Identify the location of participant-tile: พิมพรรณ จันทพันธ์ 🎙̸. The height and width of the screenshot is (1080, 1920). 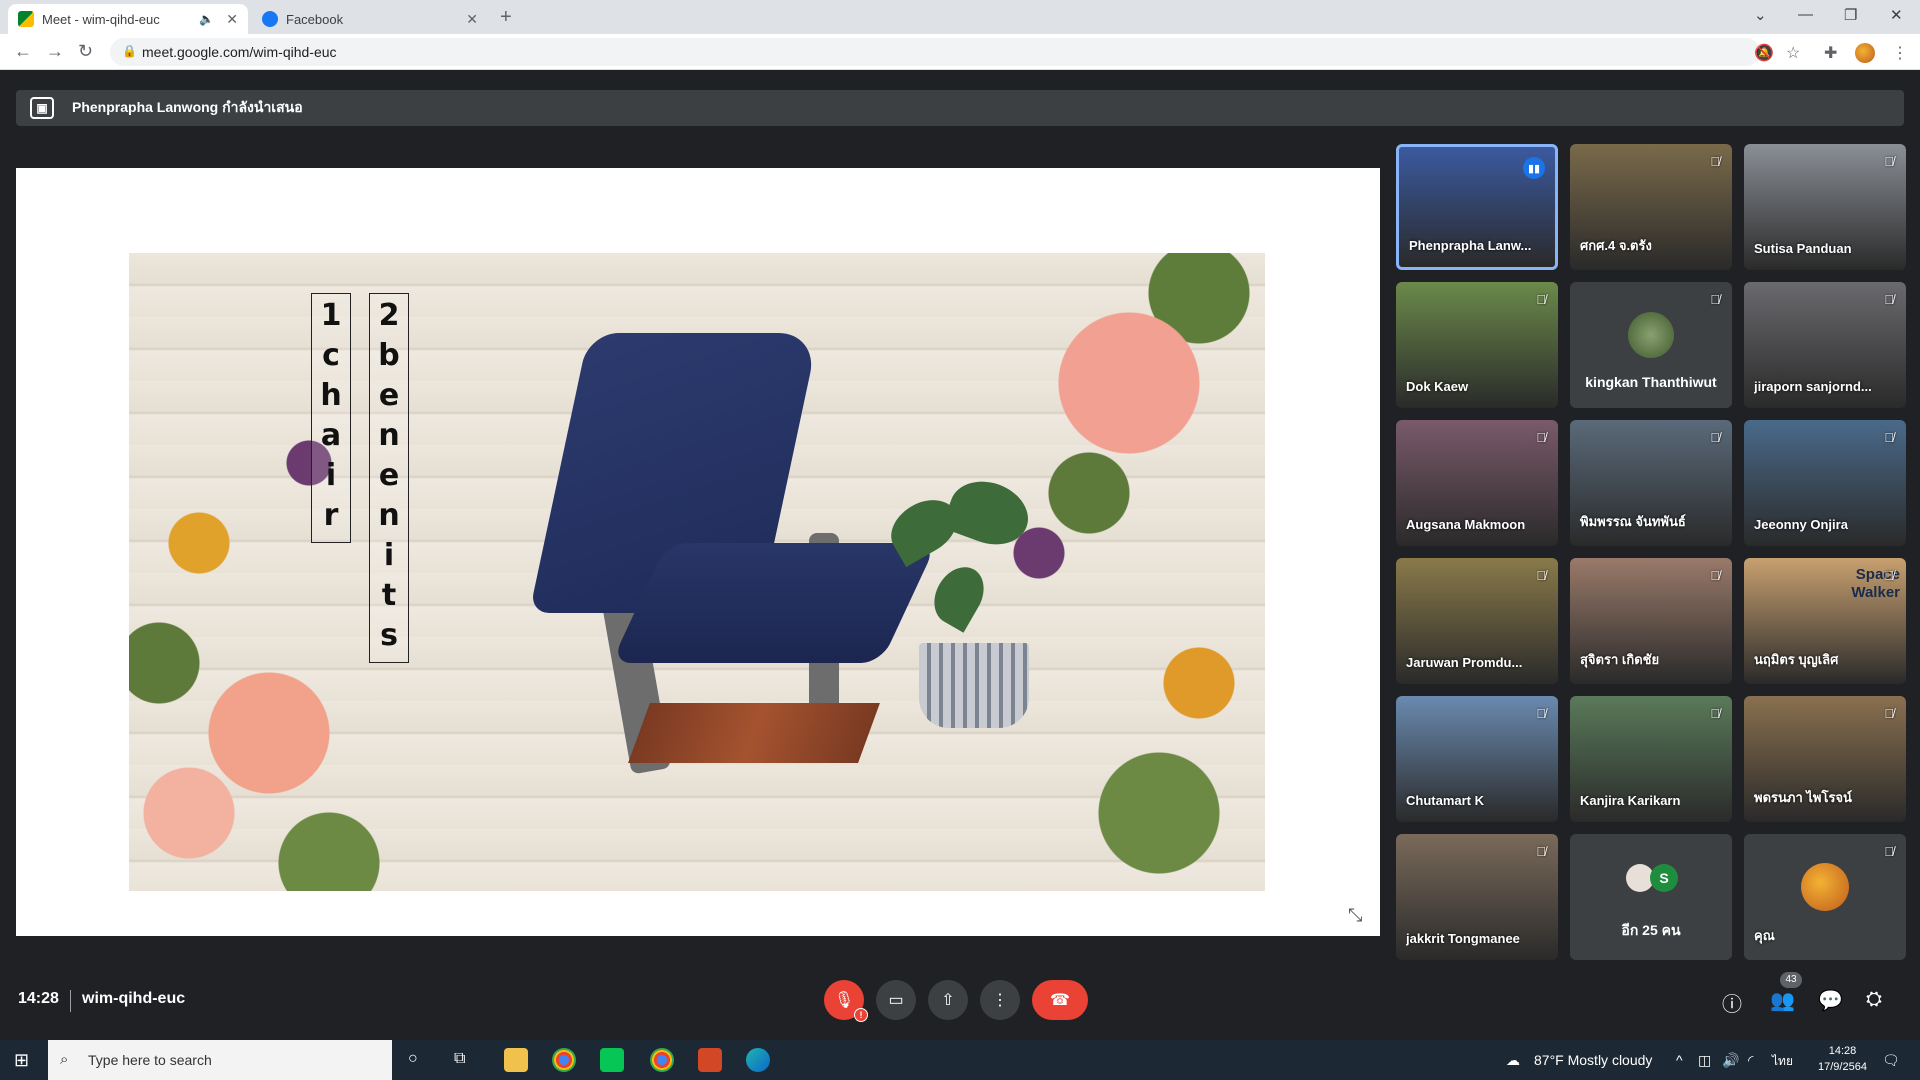
(1651, 483).